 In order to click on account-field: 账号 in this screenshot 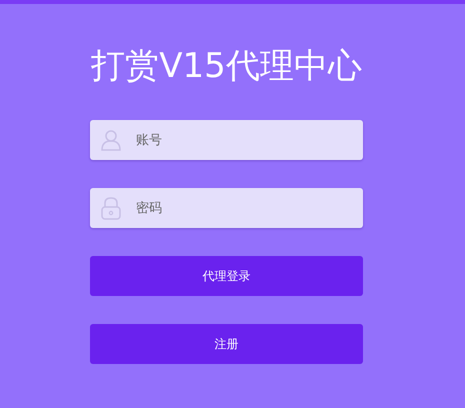, I will do `click(226, 140)`.